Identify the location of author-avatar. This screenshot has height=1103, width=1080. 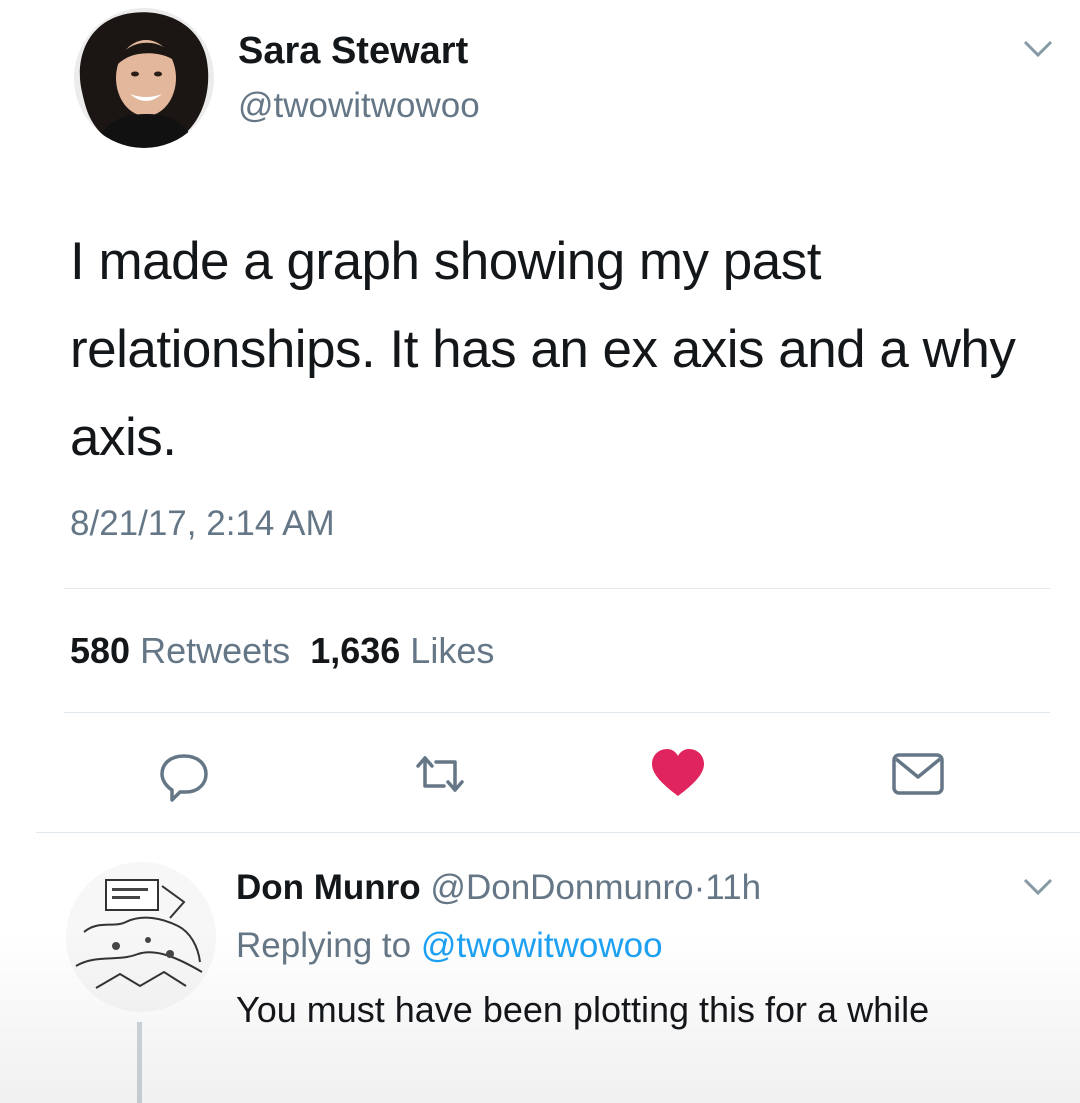
(144, 78).